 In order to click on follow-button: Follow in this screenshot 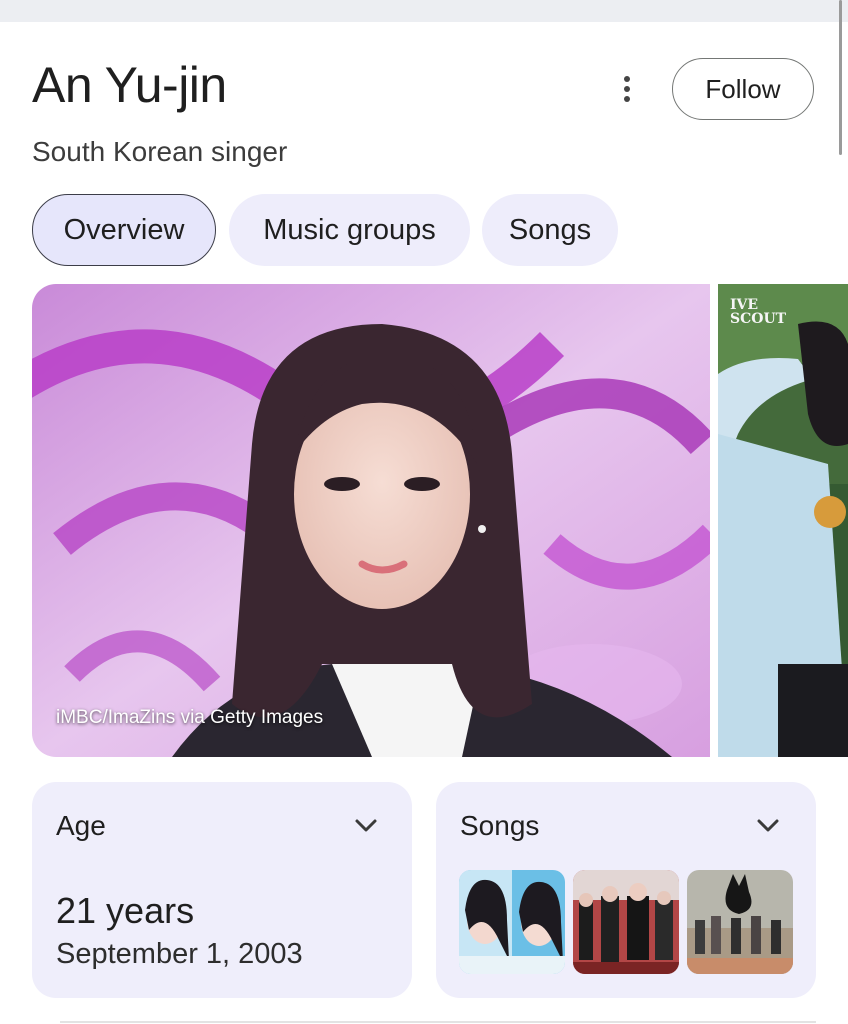, I will do `click(743, 89)`.